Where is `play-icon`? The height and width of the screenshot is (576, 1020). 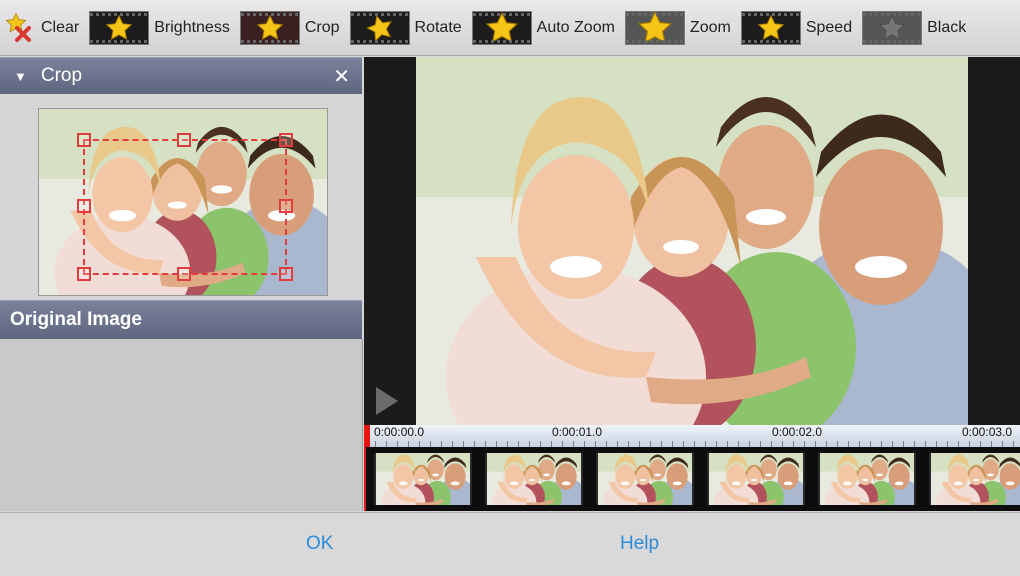
play-icon is located at coordinates (387, 401).